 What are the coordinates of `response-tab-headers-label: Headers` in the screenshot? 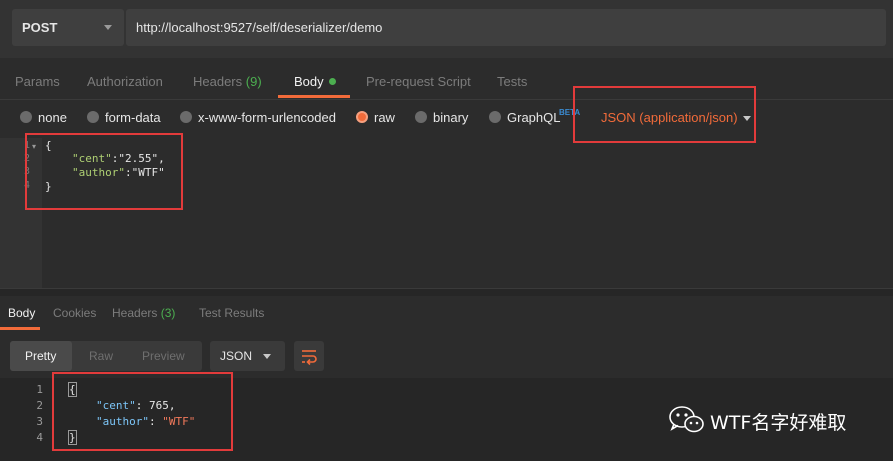 It's located at (135, 313).